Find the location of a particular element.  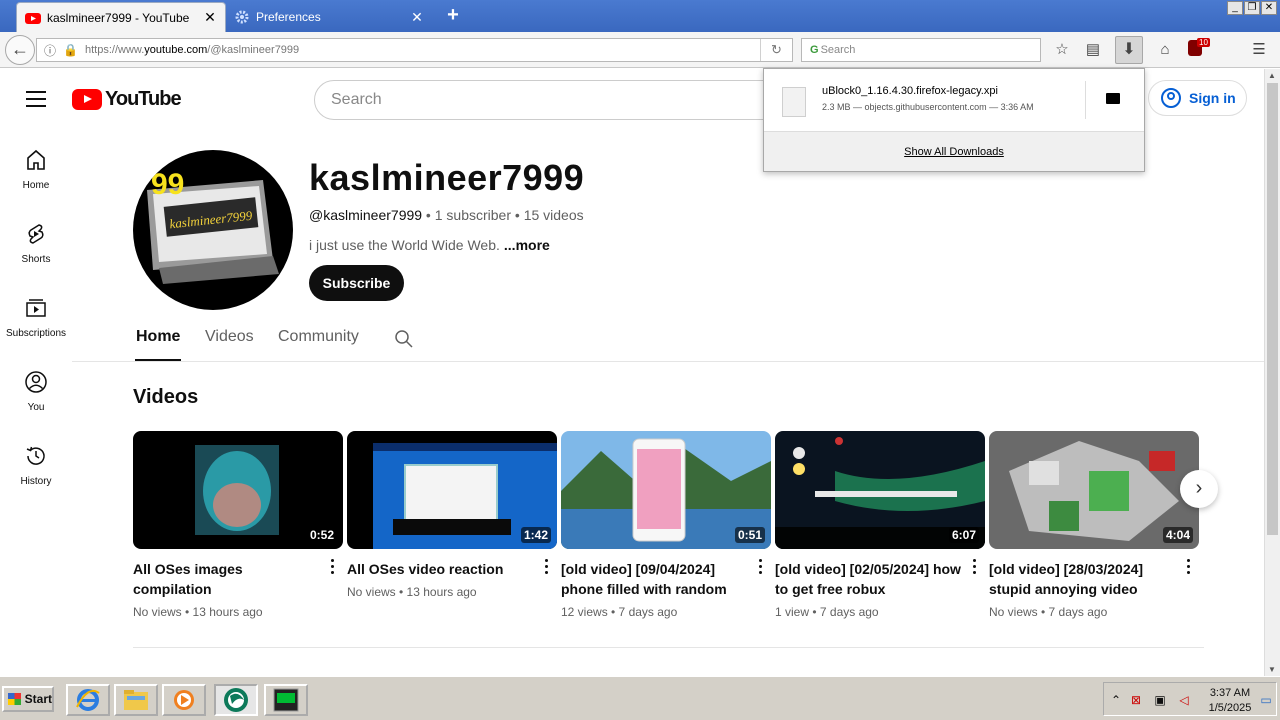

video-thumbnail: 4:04 is located at coordinates (1094, 490).